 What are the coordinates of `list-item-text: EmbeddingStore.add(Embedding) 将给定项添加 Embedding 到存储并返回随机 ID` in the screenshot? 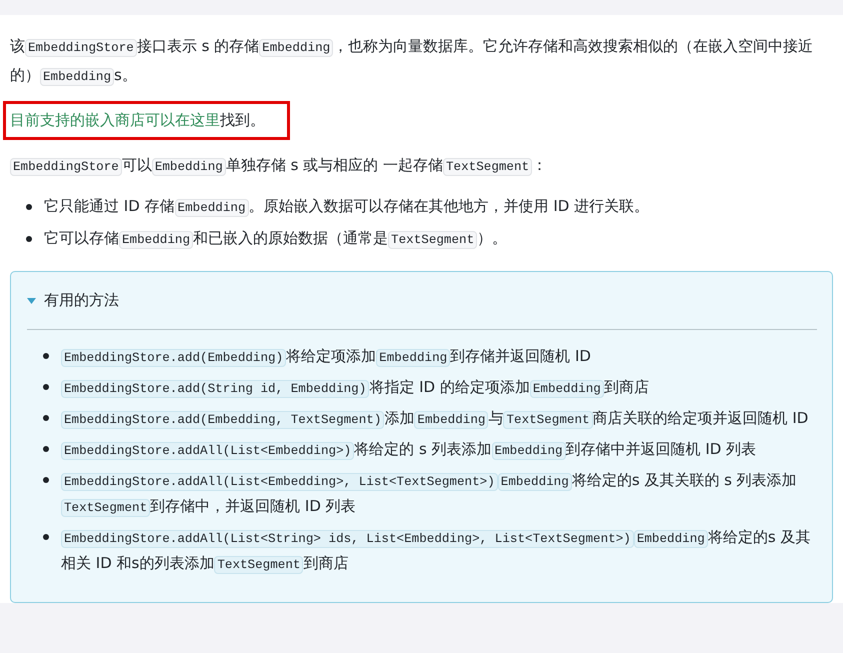 It's located at (326, 357).